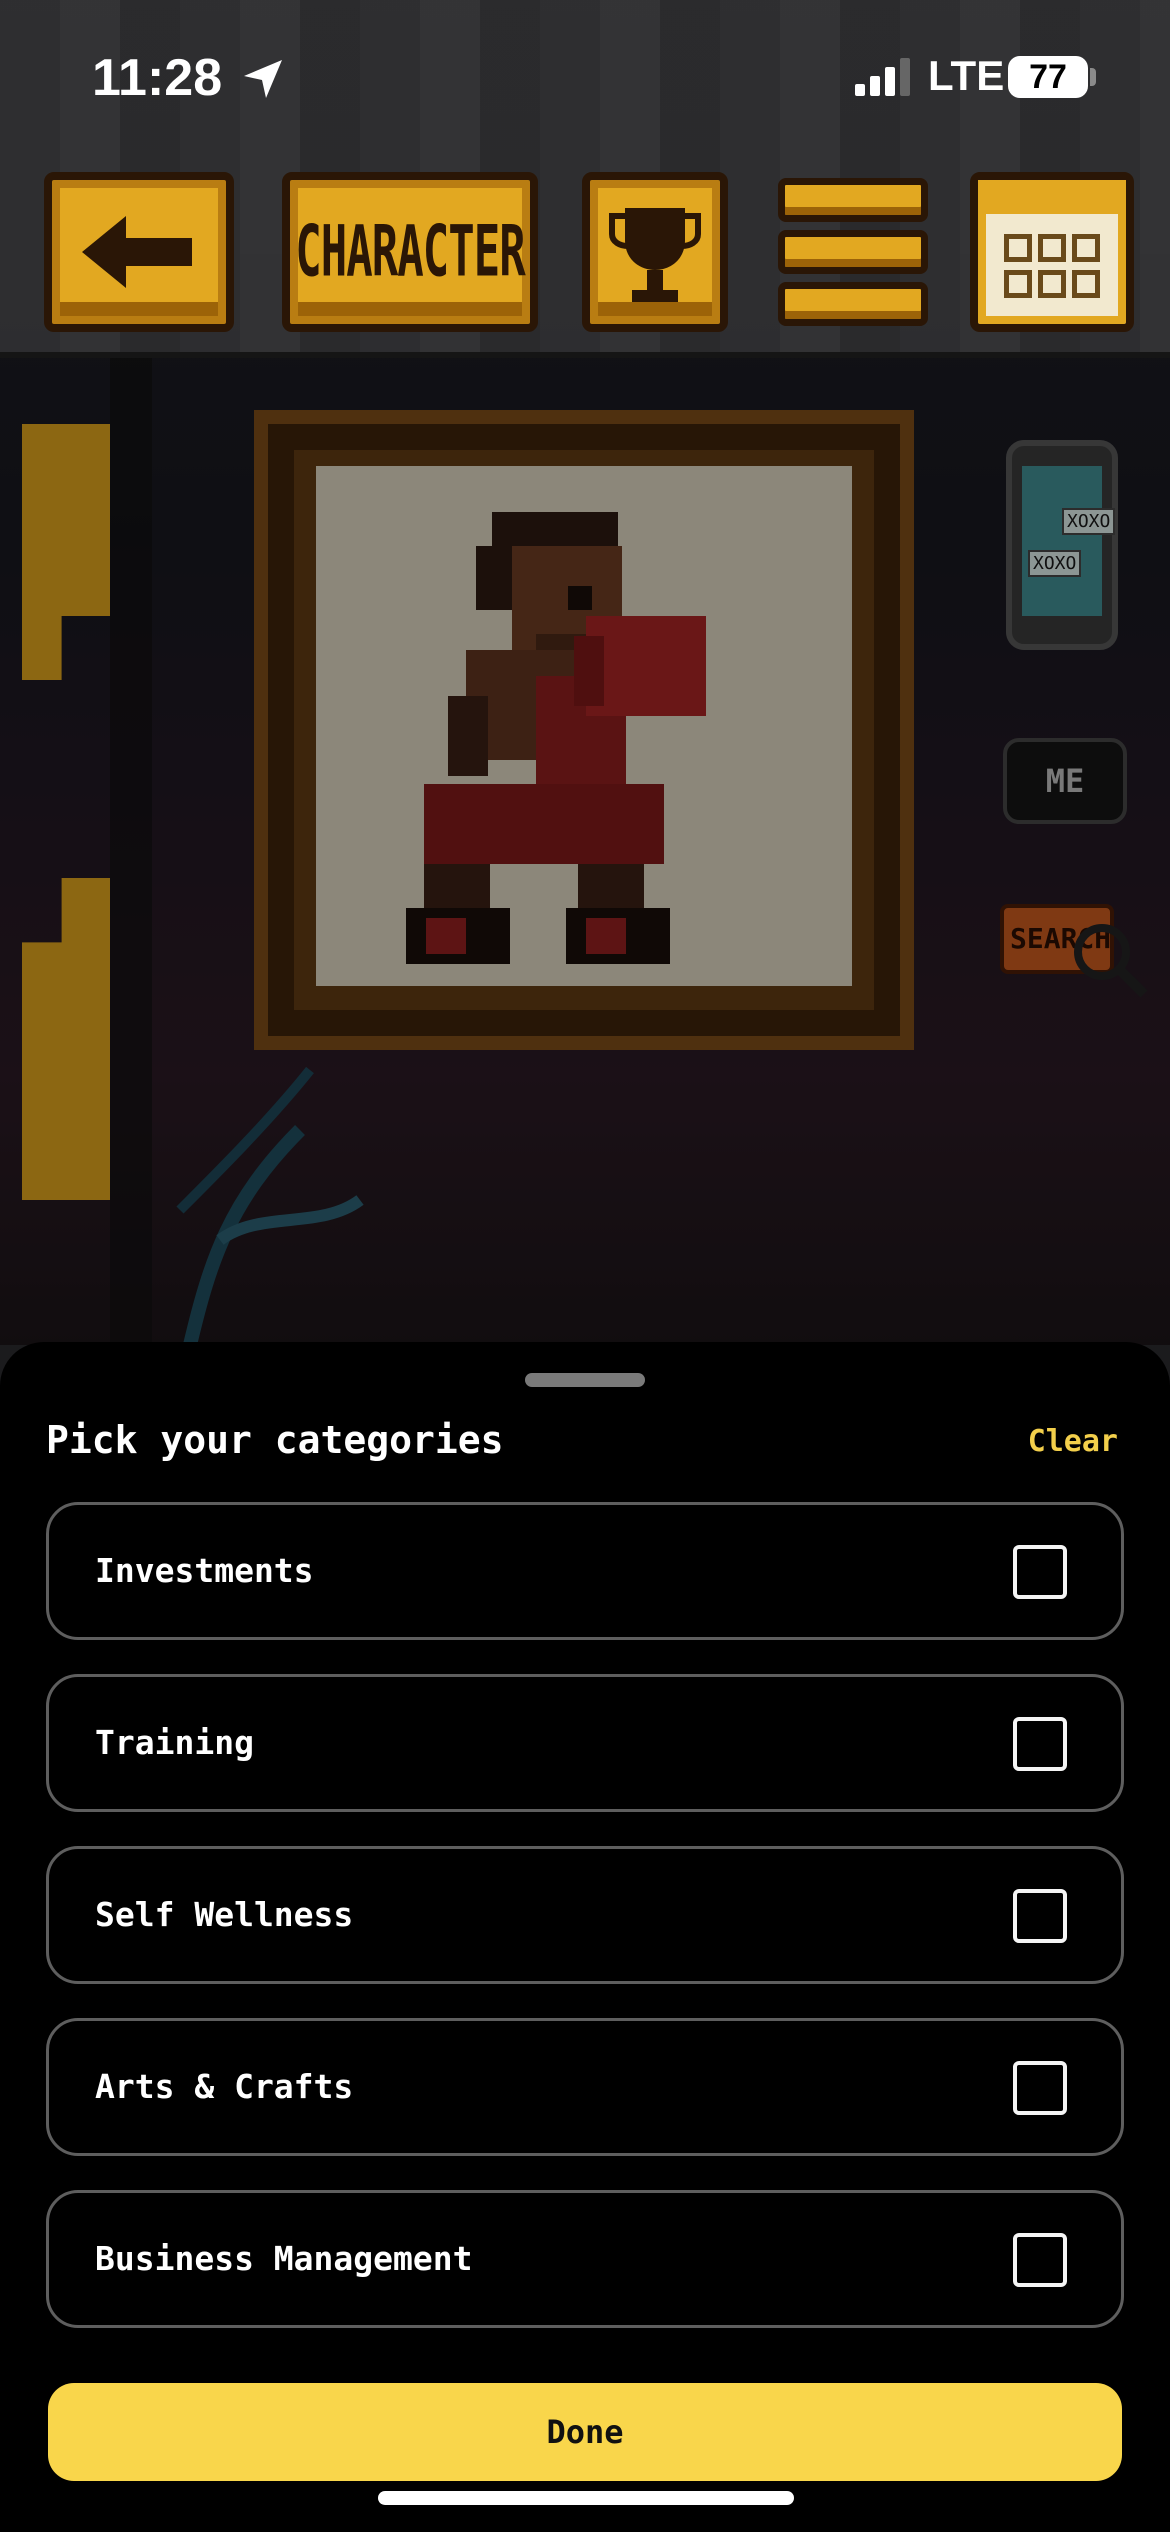 The width and height of the screenshot is (1170, 2532). Describe the element at coordinates (585, 1380) in the screenshot. I see `sheet-grabber` at that location.